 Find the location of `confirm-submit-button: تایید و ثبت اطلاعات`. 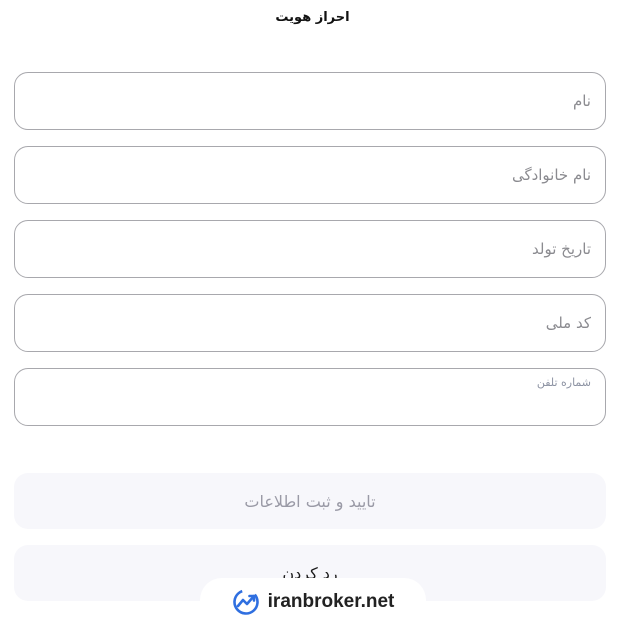

confirm-submit-button: تایید و ثبت اطلاعات is located at coordinates (310, 501).